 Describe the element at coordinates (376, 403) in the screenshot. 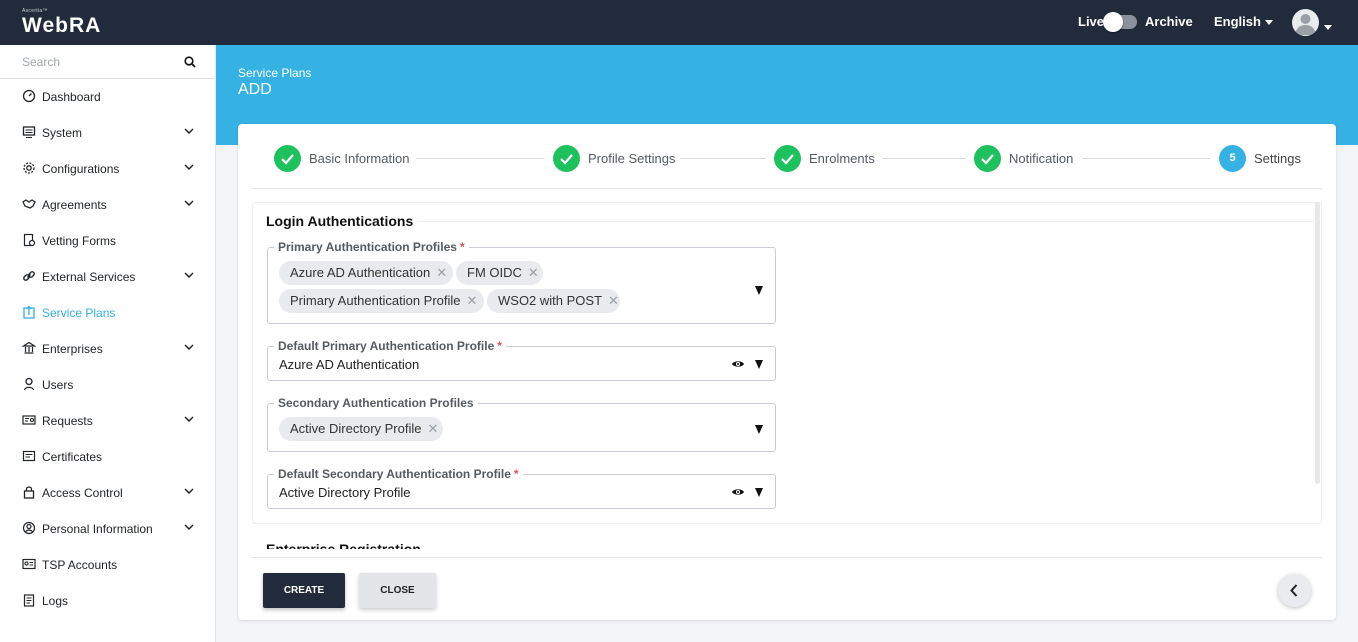

I see `field-label: Secondary Authentication Profiles` at that location.